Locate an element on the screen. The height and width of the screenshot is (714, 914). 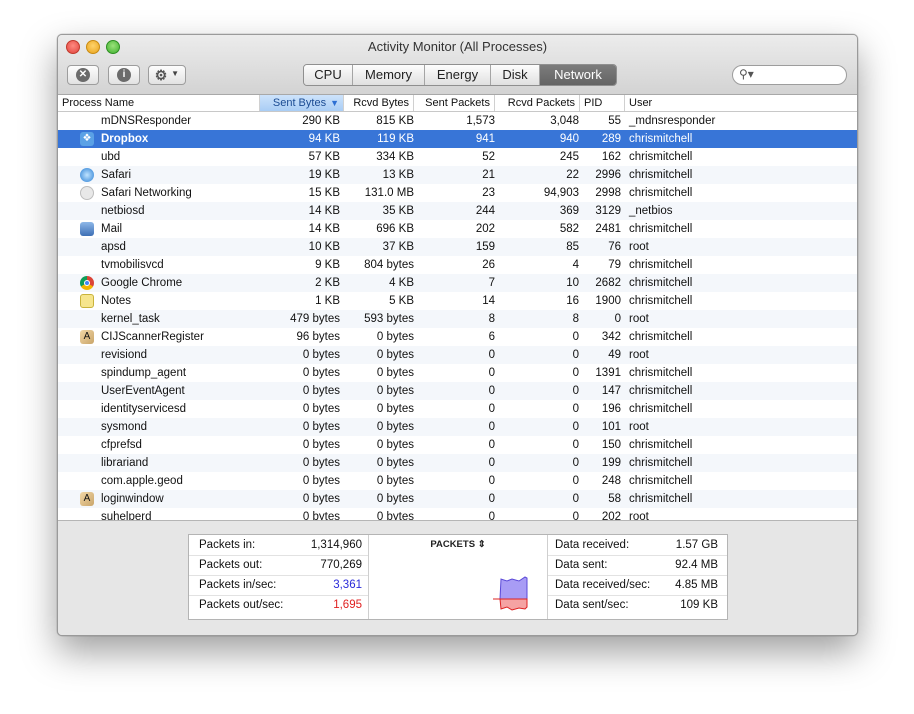
stat-packets-in-per-sec: Packets in/sec: 3,361 is located at coordinates (280, 585).